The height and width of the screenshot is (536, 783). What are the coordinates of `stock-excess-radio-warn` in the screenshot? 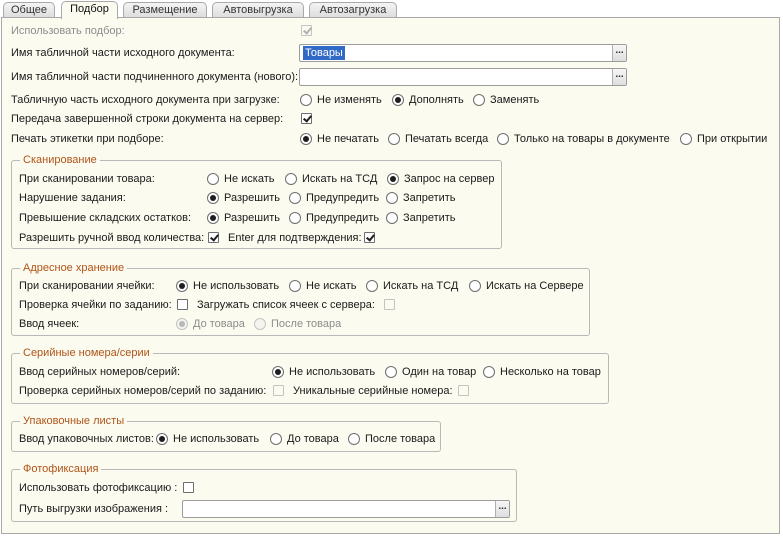 It's located at (295, 218).